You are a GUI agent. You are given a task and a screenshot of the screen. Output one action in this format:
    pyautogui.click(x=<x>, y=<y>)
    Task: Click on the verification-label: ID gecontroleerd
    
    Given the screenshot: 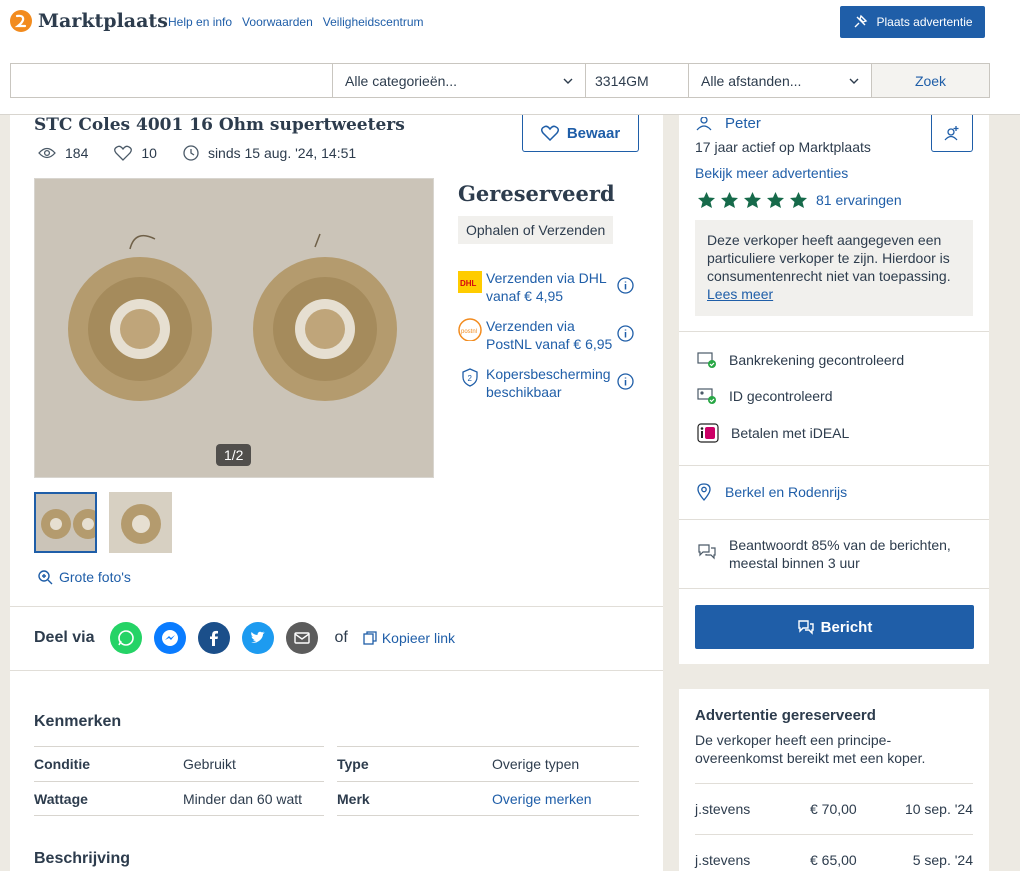 What is the action you would take?
    pyautogui.click(x=781, y=396)
    